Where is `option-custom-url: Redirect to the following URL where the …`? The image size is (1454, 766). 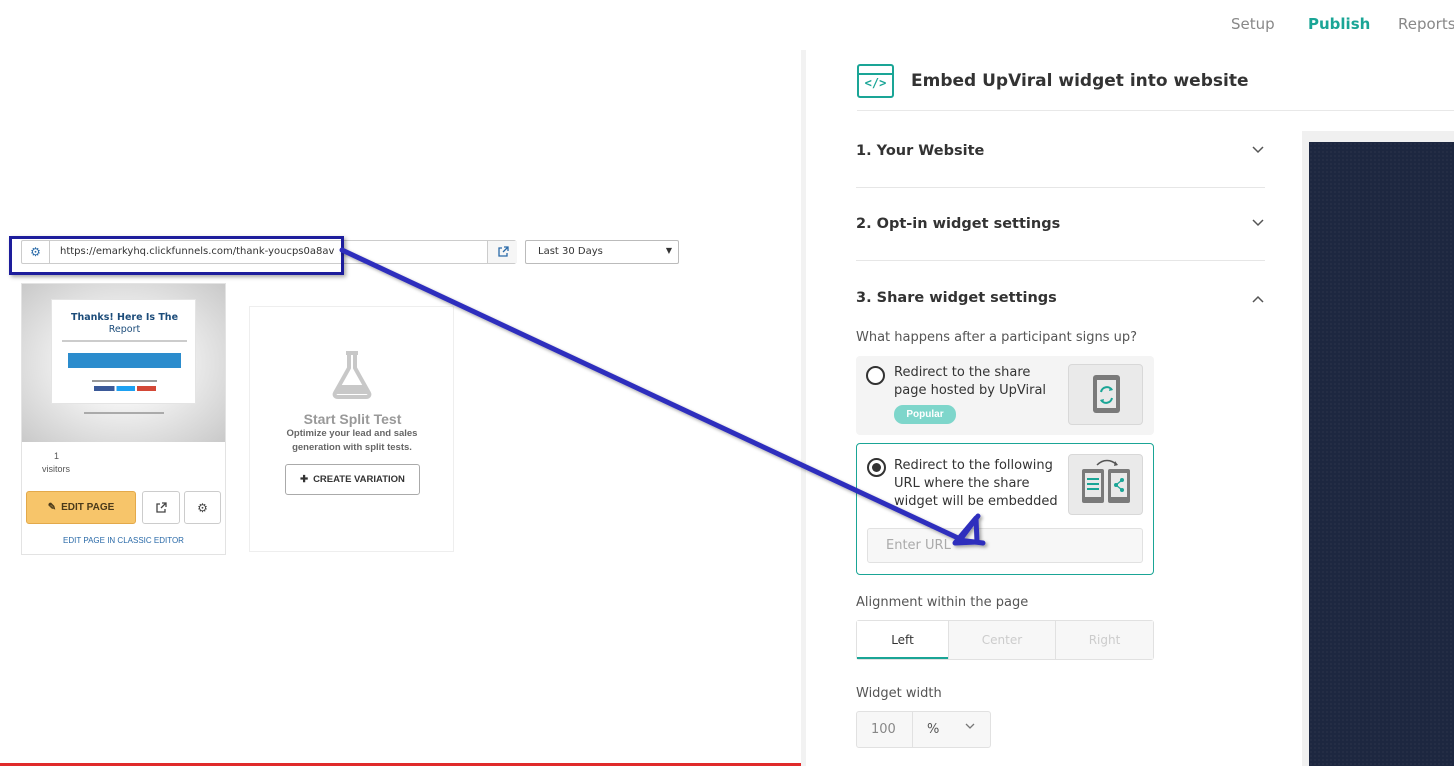
option-custom-url: Redirect to the following URL where the … is located at coordinates (1005, 509).